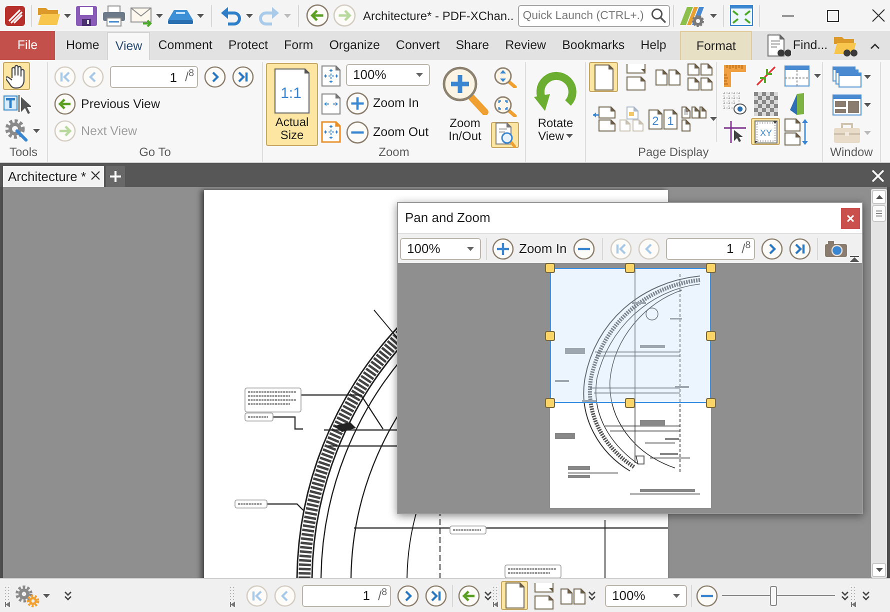  I want to click on gears-icon, so click(27, 596).